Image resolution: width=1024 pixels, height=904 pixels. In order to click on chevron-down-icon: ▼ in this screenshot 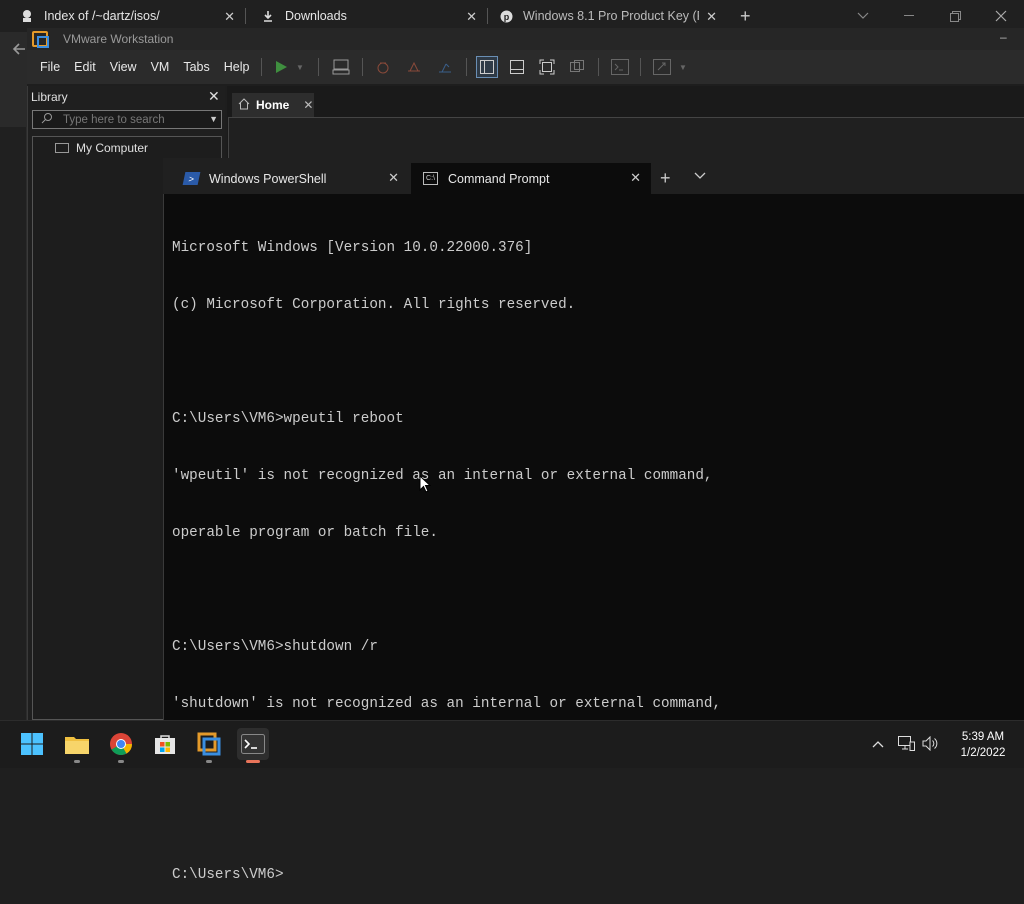, I will do `click(213, 119)`.